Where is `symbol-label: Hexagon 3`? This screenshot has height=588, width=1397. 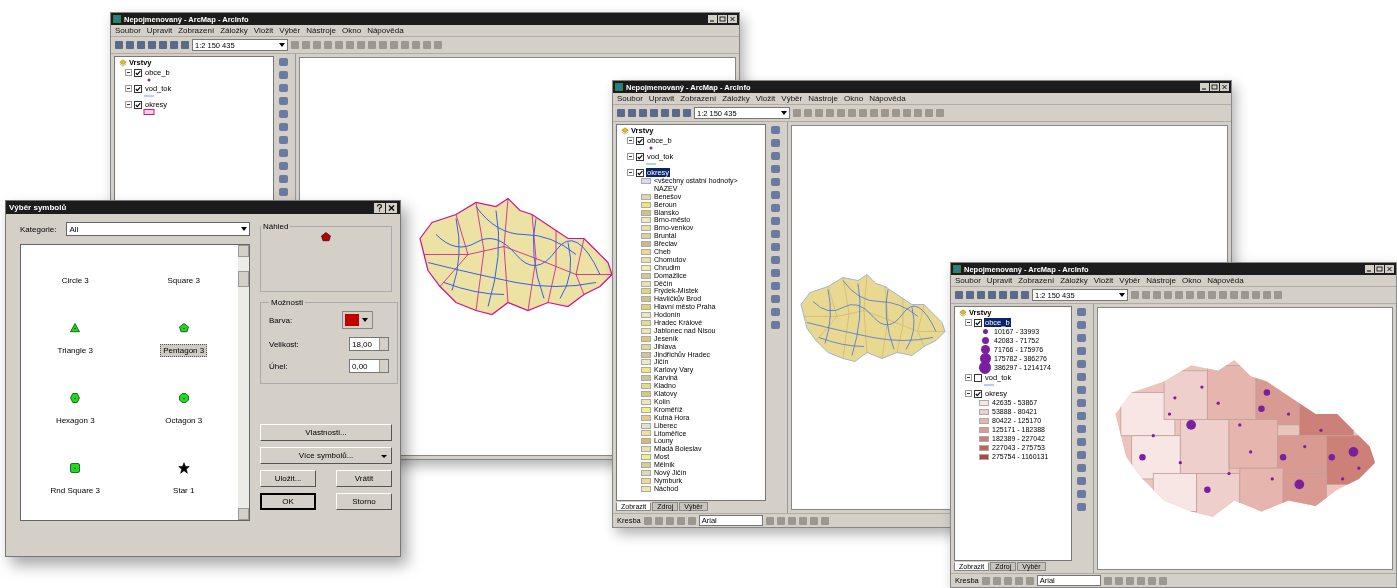 symbol-label: Hexagon 3 is located at coordinates (75, 420).